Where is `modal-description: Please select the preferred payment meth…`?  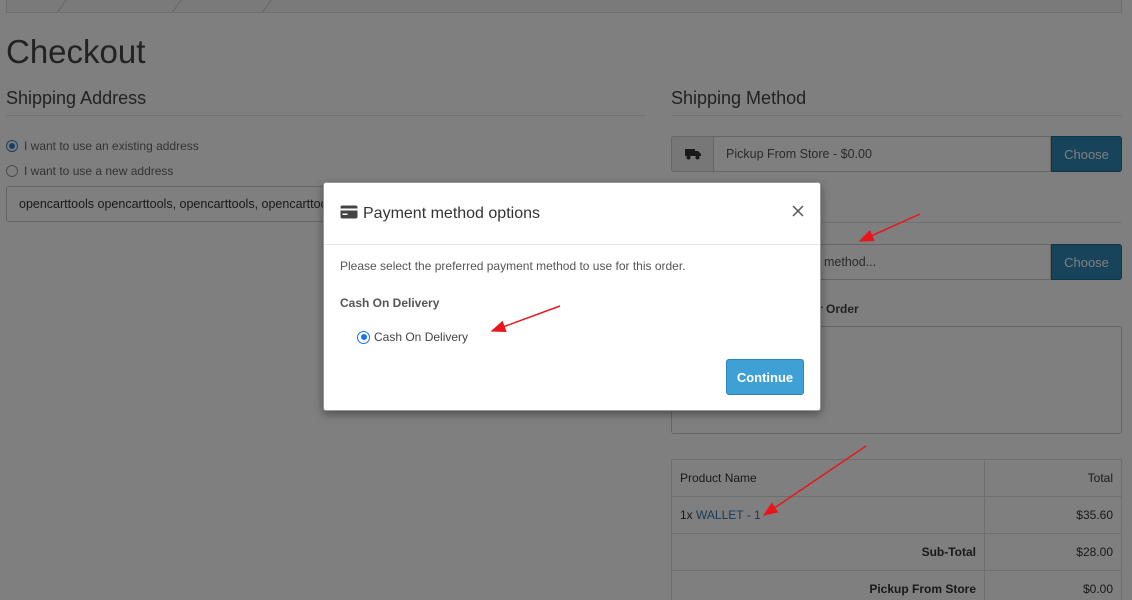
modal-description: Please select the preferred payment meth… is located at coordinates (513, 266).